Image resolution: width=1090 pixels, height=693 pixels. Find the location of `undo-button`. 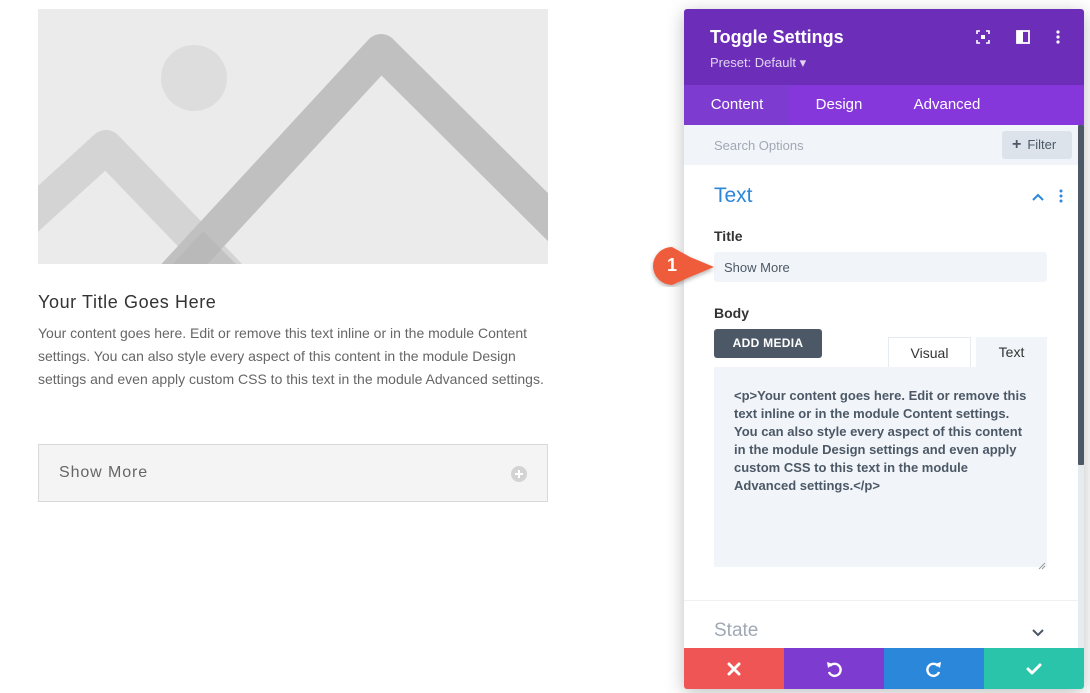

undo-button is located at coordinates (834, 668).